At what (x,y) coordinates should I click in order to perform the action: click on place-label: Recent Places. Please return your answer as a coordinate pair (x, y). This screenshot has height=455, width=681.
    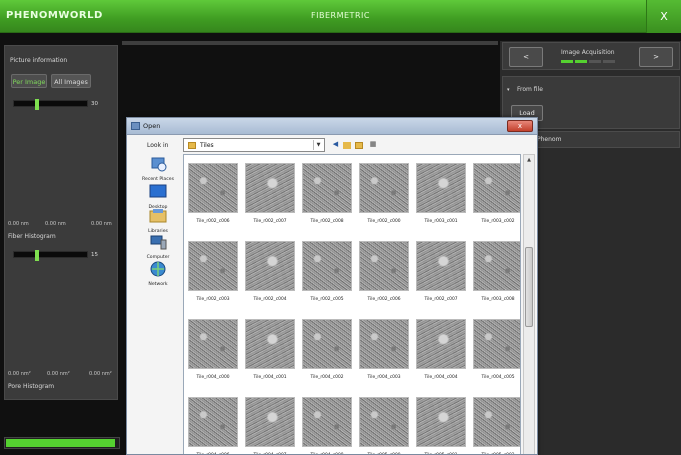
    Looking at the image, I should click on (158, 179).